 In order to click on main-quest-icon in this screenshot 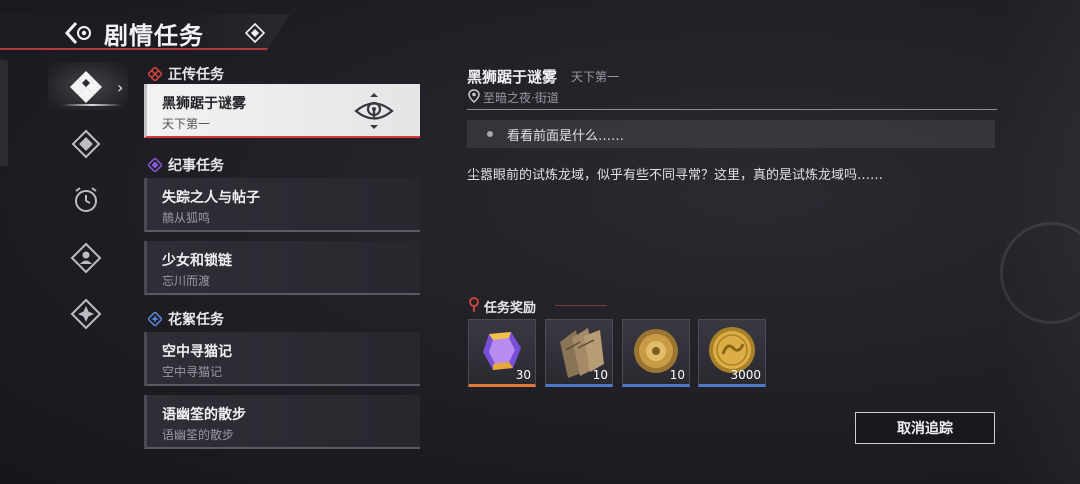, I will do `click(155, 74)`.